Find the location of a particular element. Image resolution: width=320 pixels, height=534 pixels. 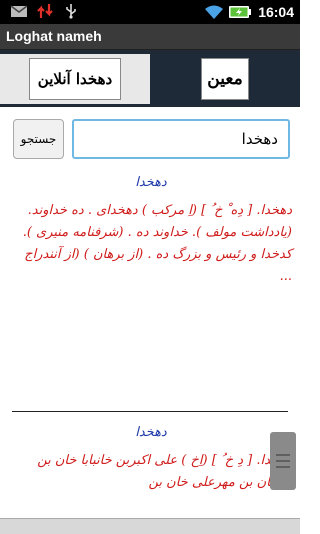

dictionary-tabs: دهخدا آنلاین معین is located at coordinates (150, 78).